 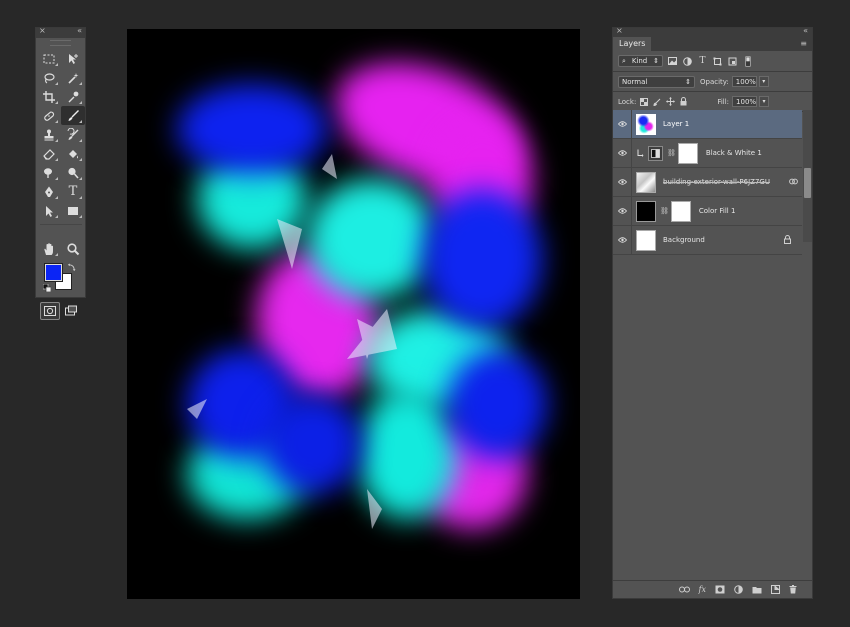 What do you see at coordinates (716, 182) in the screenshot?
I see `layer-name: building-exterior-wall-P6JZ7GU` at bounding box center [716, 182].